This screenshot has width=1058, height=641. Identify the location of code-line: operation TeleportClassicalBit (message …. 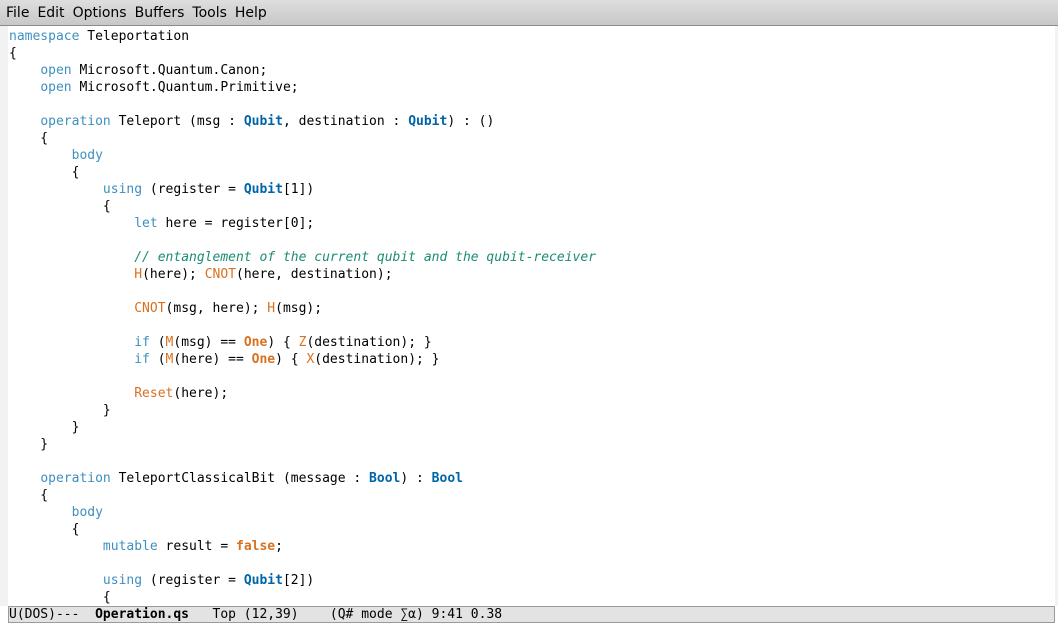
(302, 478).